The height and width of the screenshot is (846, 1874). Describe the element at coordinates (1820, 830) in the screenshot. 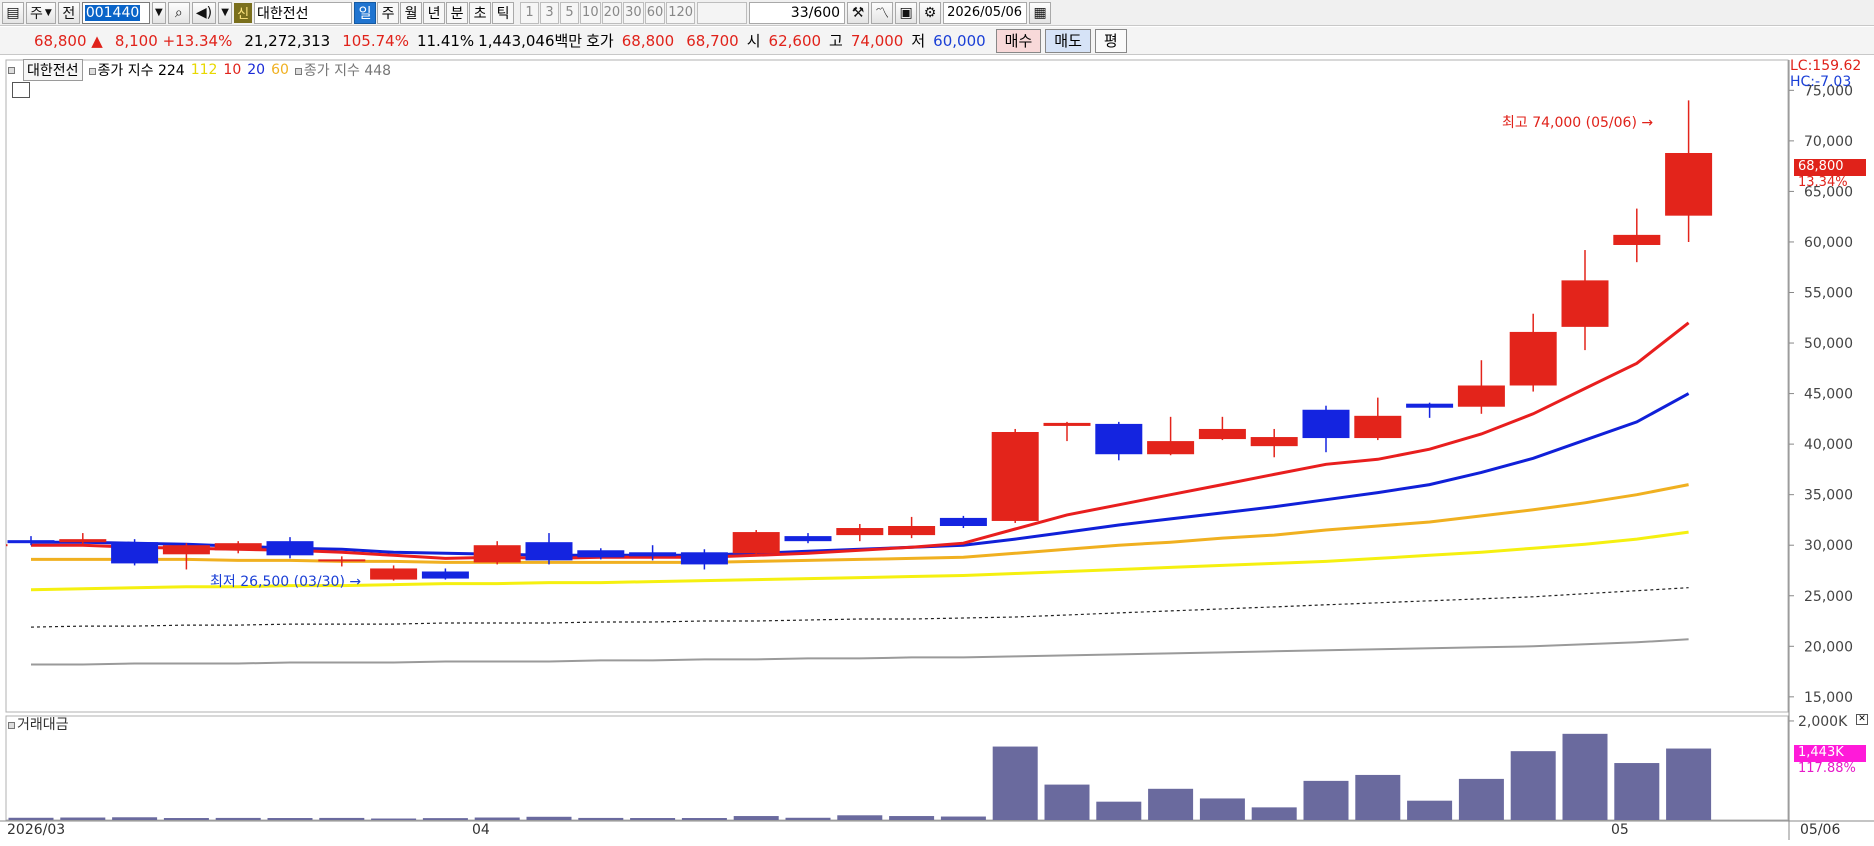

I see `date-label-end: 05/06` at that location.